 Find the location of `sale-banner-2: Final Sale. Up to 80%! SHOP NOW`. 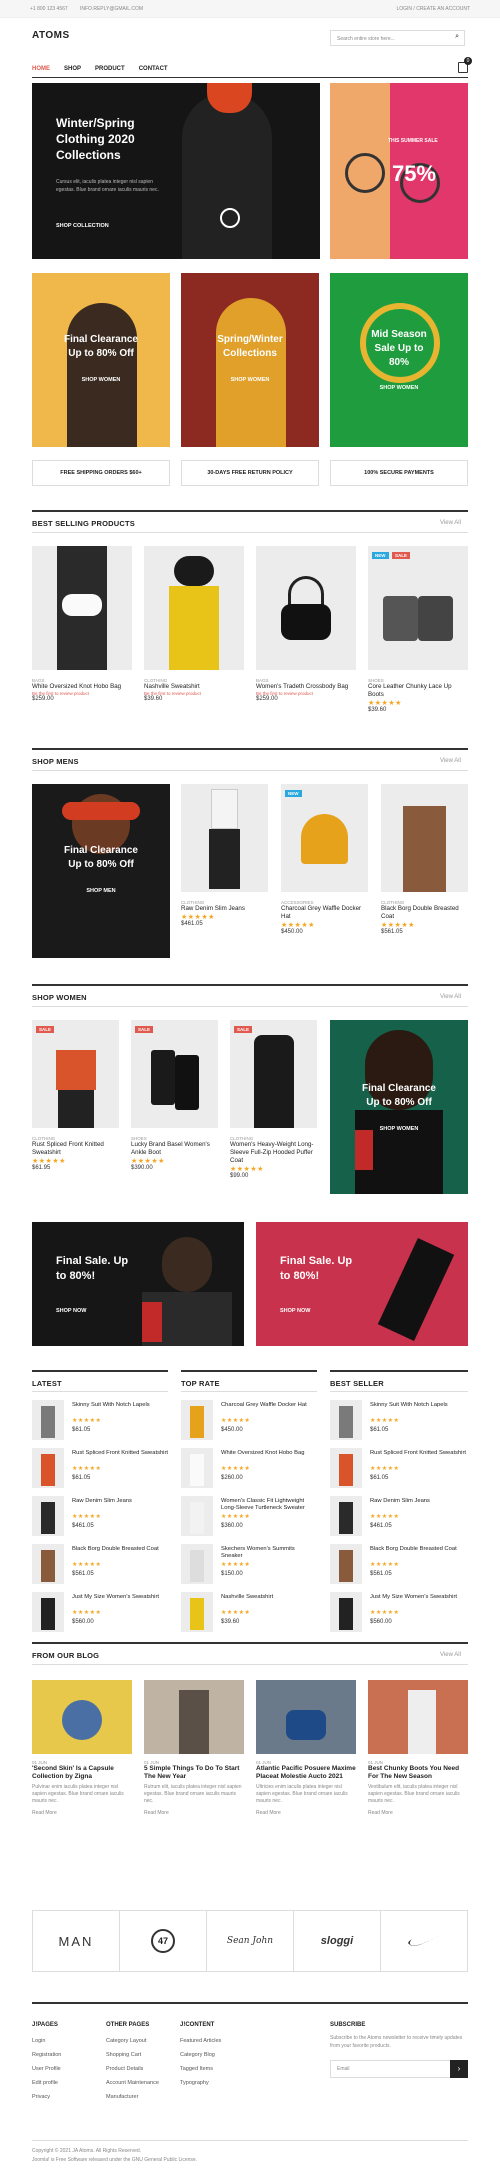

sale-banner-2: Final Sale. Up to 80%! SHOP NOW is located at coordinates (362, 1284).